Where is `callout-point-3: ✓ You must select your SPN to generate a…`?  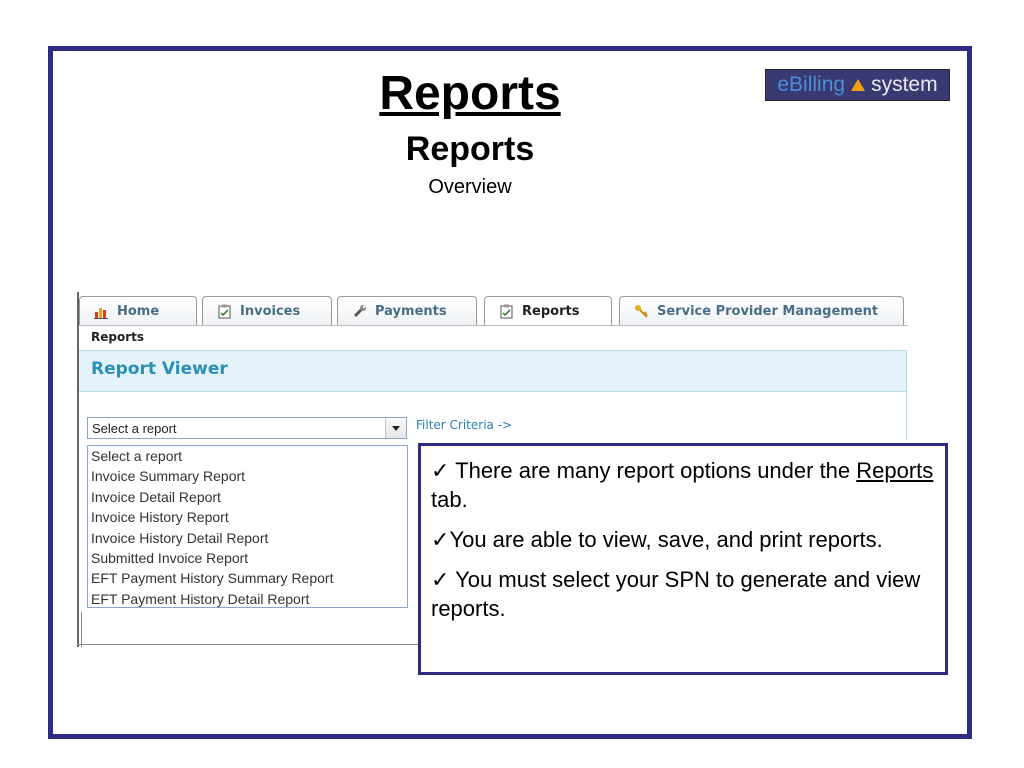 callout-point-3: ✓ You must select your SPN to generate a… is located at coordinates (683, 594).